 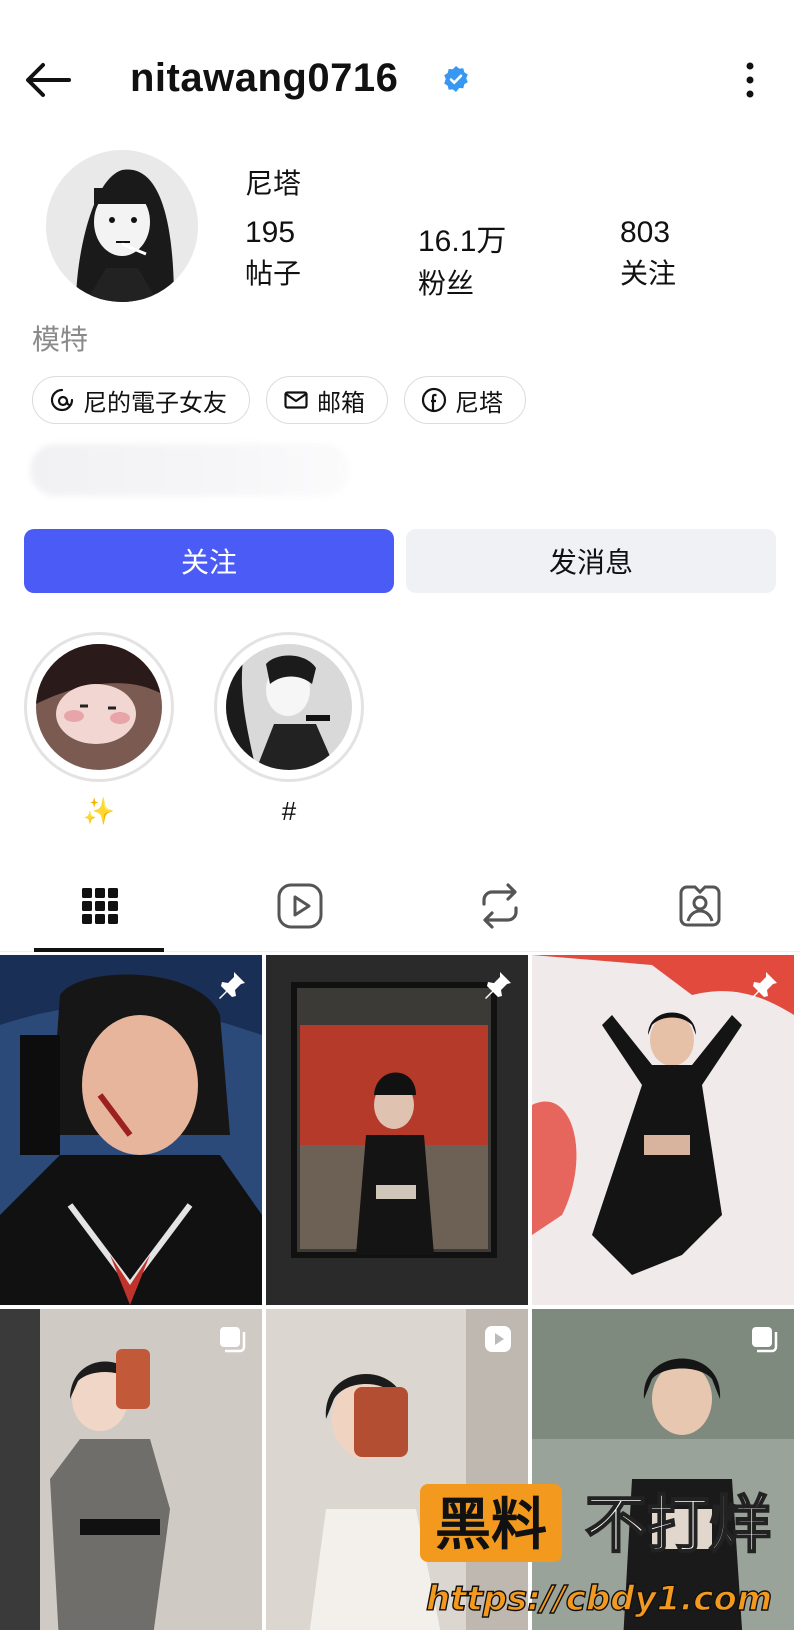 I want to click on link-chip-threads: 尼的電子女友, so click(x=141, y=400).